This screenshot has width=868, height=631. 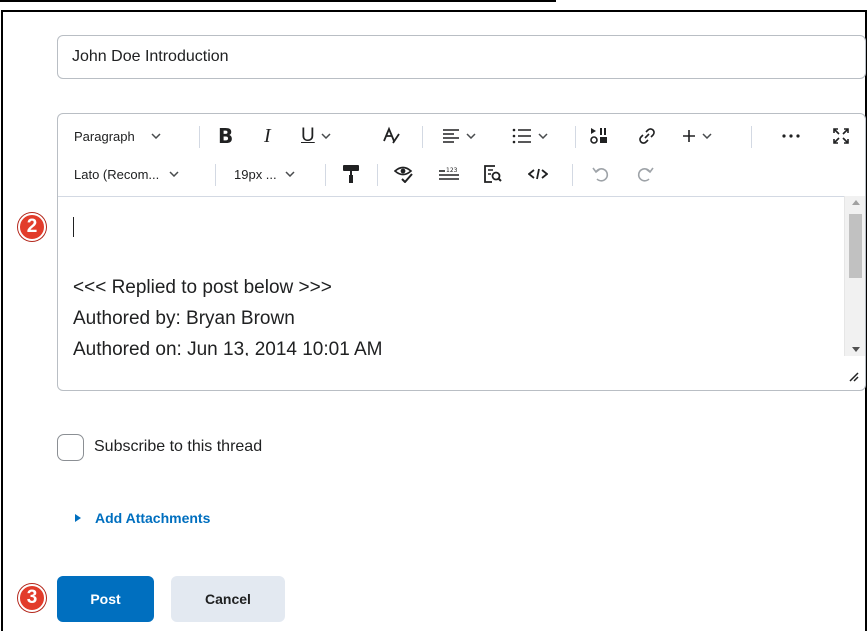 I want to click on list-dropdown, so click(x=530, y=136).